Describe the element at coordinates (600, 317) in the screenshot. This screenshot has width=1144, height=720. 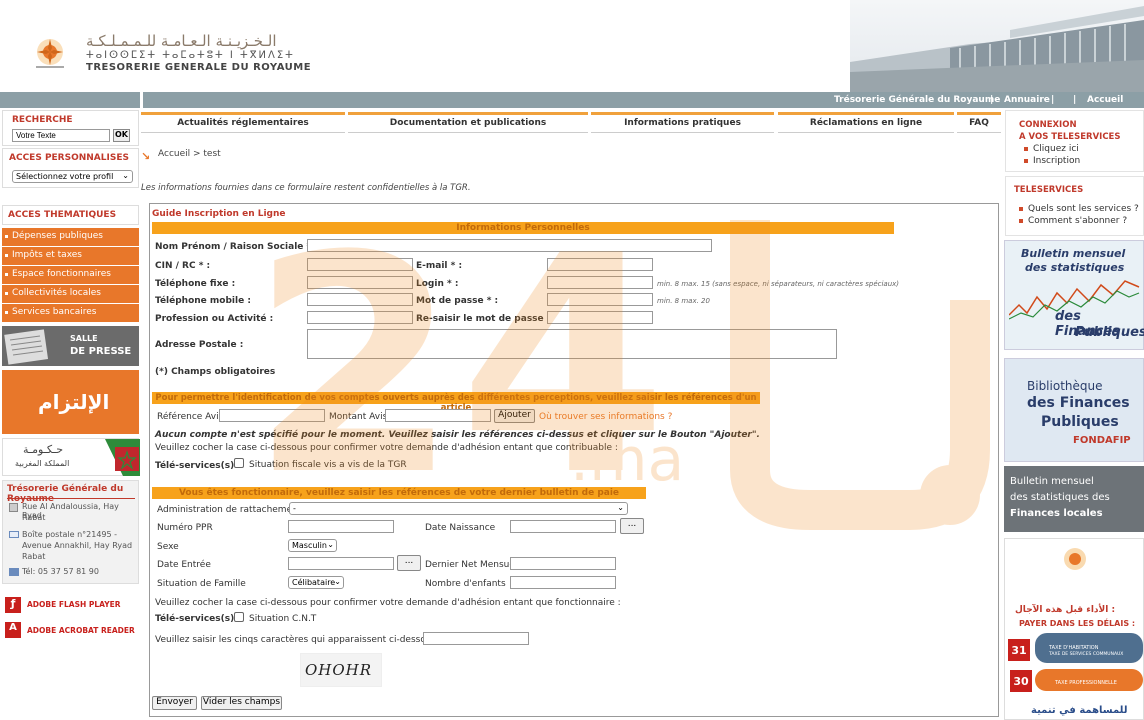
I see `confirm-password-field` at that location.